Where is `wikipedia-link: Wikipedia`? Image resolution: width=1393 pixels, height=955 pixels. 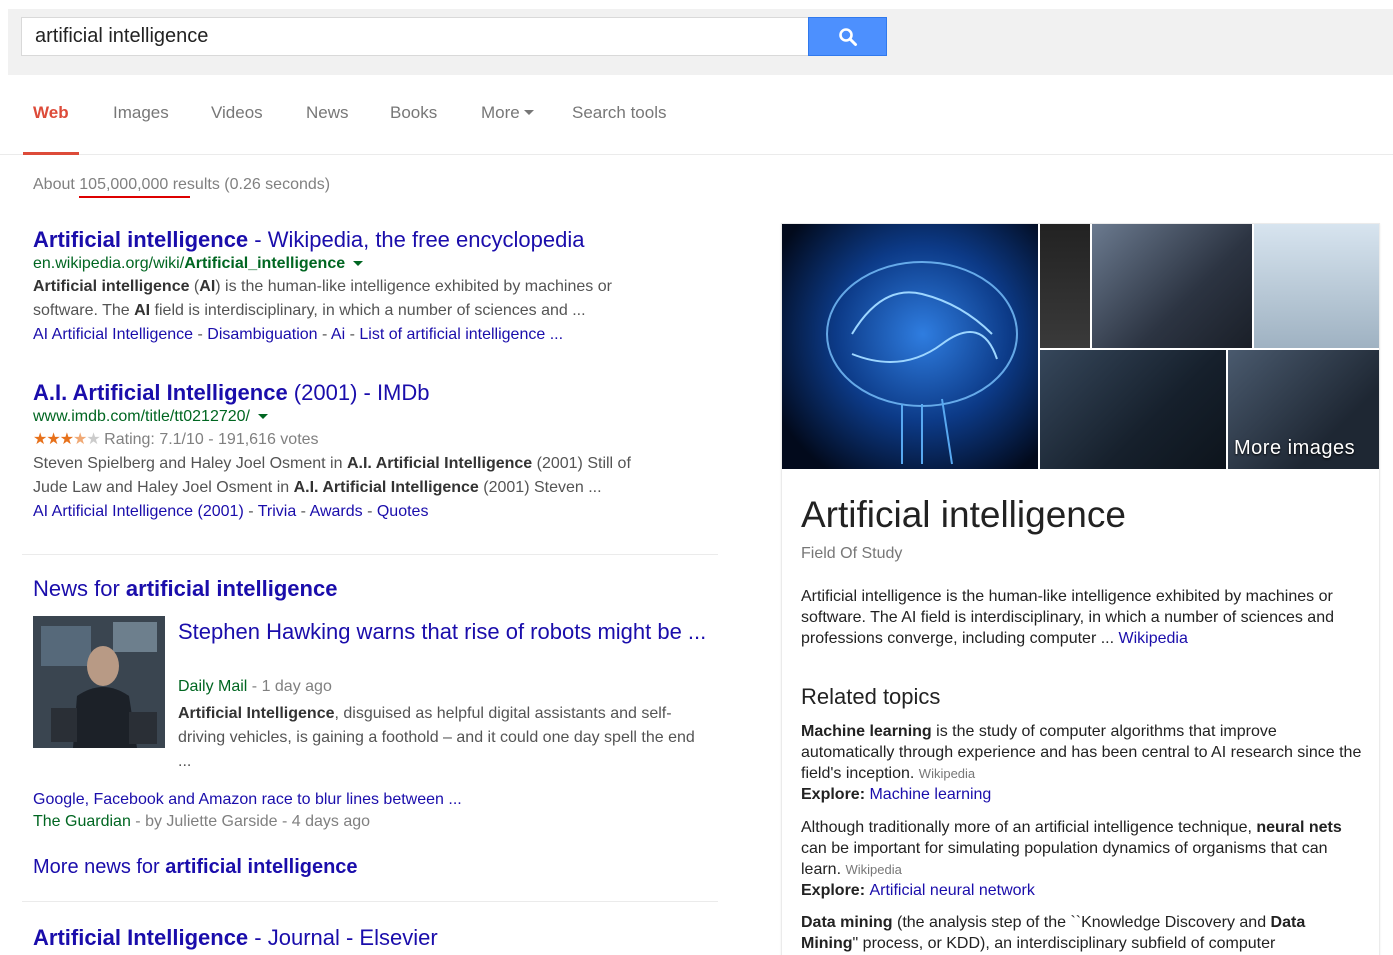
wikipedia-link: Wikipedia is located at coordinates (1153, 638).